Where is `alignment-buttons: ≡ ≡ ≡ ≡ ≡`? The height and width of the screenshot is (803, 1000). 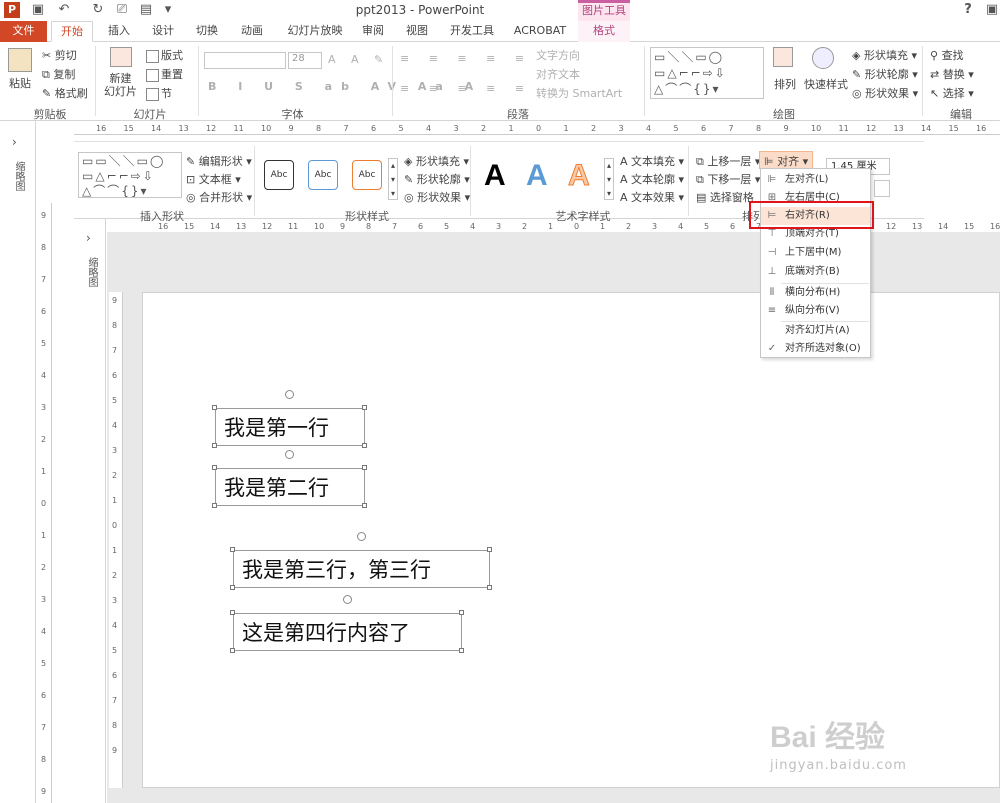
alignment-buttons: ≡ ≡ ≡ ≡ ≡ is located at coordinates (466, 88).